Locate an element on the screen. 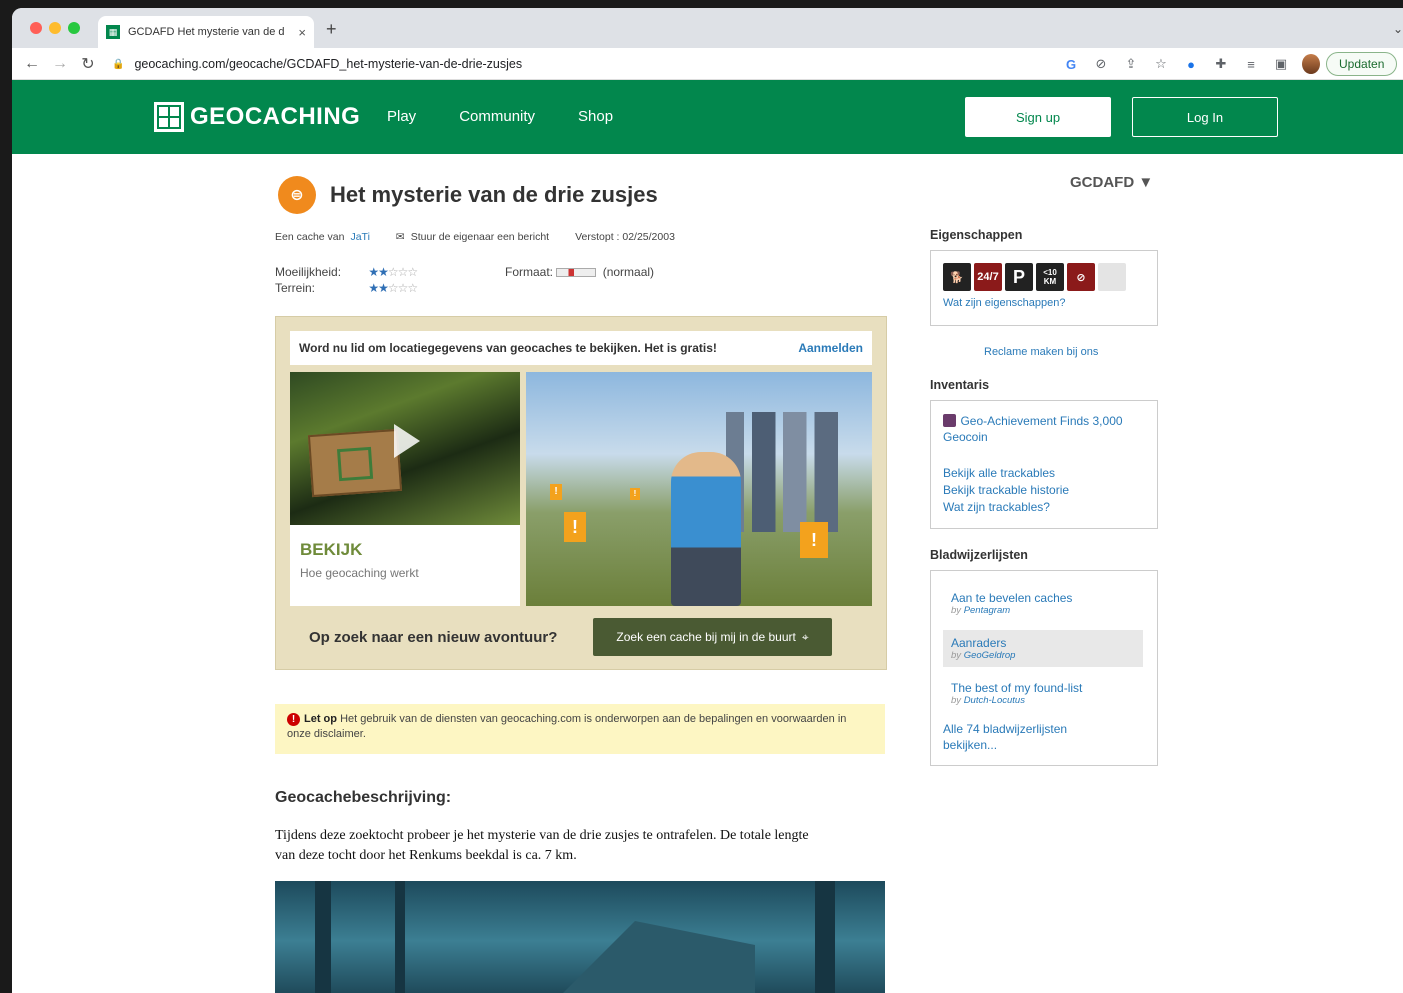 The image size is (1403, 993). find-nearby-cache-button: Zoek een cache bij mij in de buurt ⌖ is located at coordinates (712, 637).